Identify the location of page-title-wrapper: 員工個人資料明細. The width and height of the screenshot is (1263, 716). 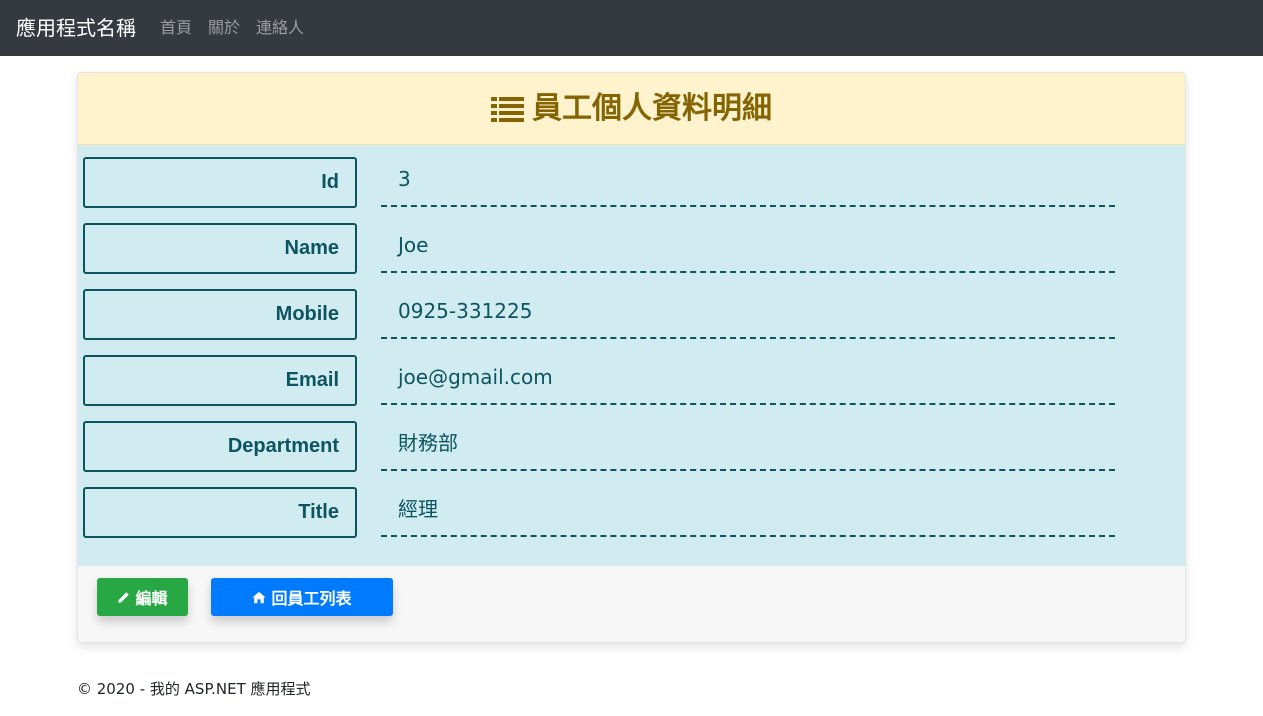
(631, 109).